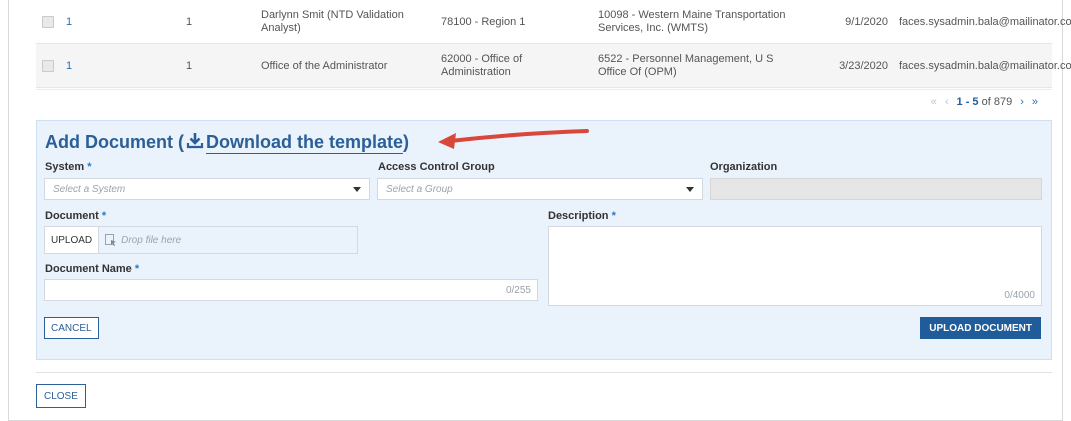 The height and width of the screenshot is (421, 1071). What do you see at coordinates (65, 167) in the screenshot?
I see `system-label-text: System` at bounding box center [65, 167].